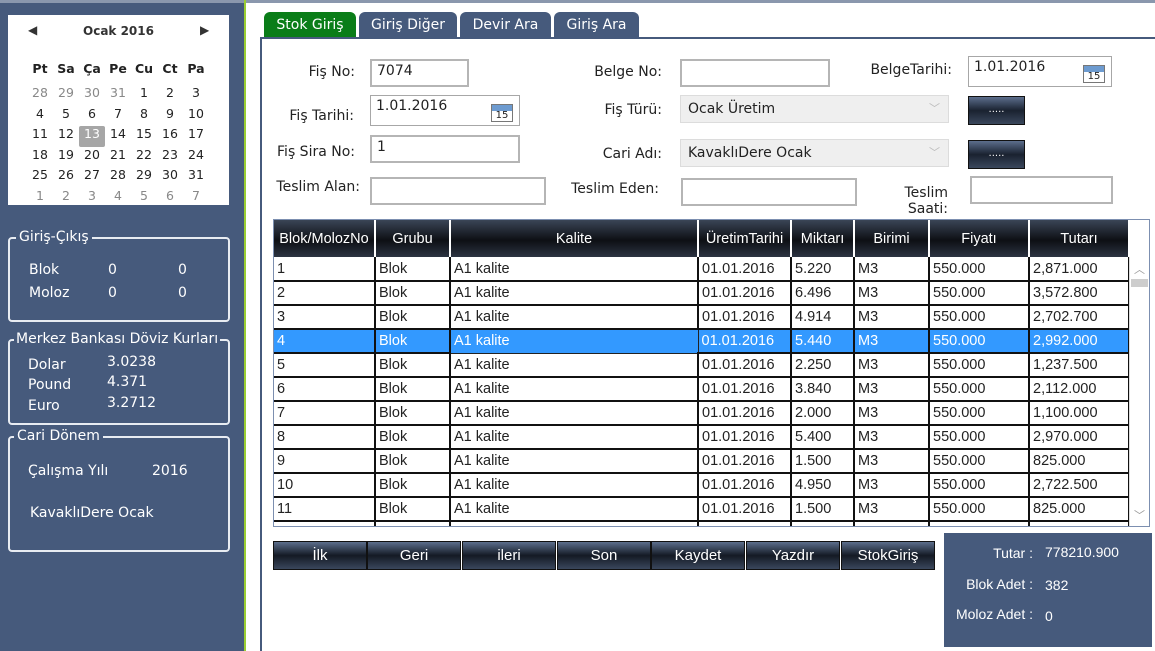 This screenshot has width=1155, height=651. Describe the element at coordinates (793, 555) in the screenshot. I see `nav-button-5: Yazdır` at that location.